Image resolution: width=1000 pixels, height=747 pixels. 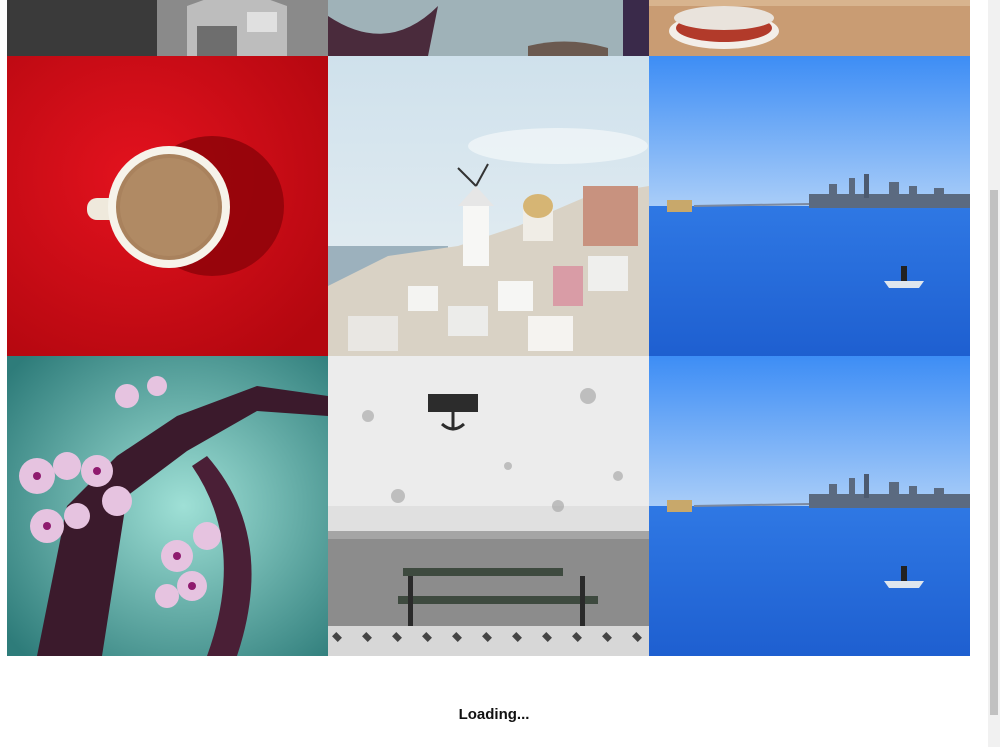 I want to click on coffee-cup-red-image, so click(x=167, y=206).